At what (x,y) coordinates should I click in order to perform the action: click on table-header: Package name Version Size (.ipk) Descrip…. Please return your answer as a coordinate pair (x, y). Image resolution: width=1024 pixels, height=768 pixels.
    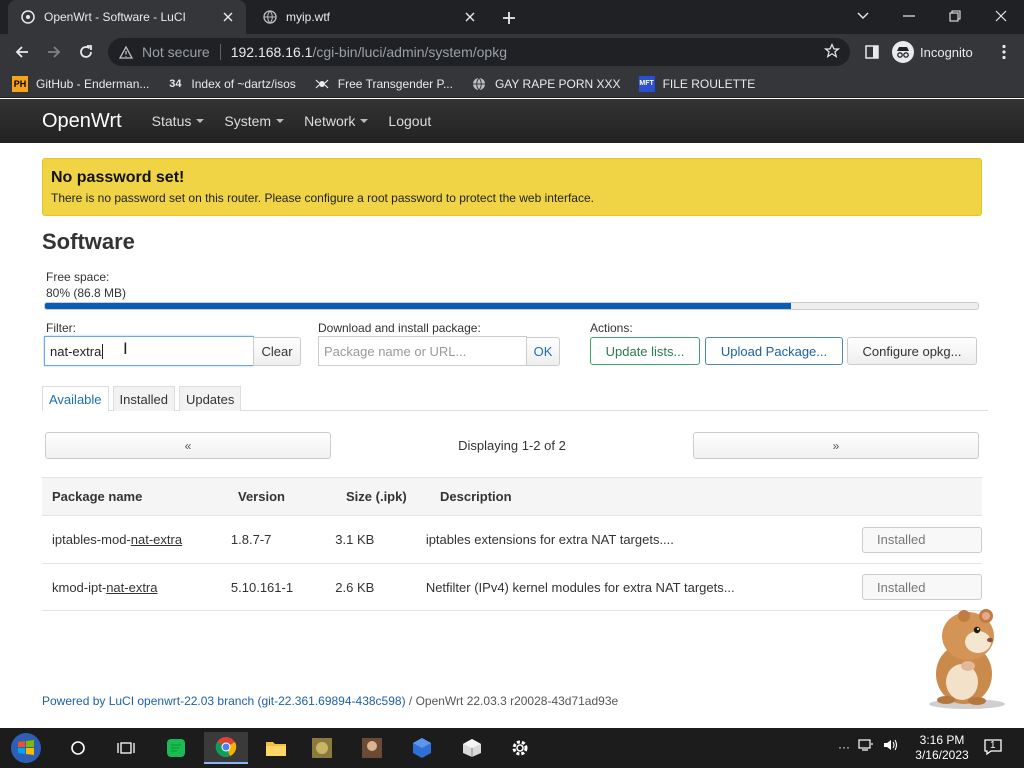
    Looking at the image, I should click on (512, 496).